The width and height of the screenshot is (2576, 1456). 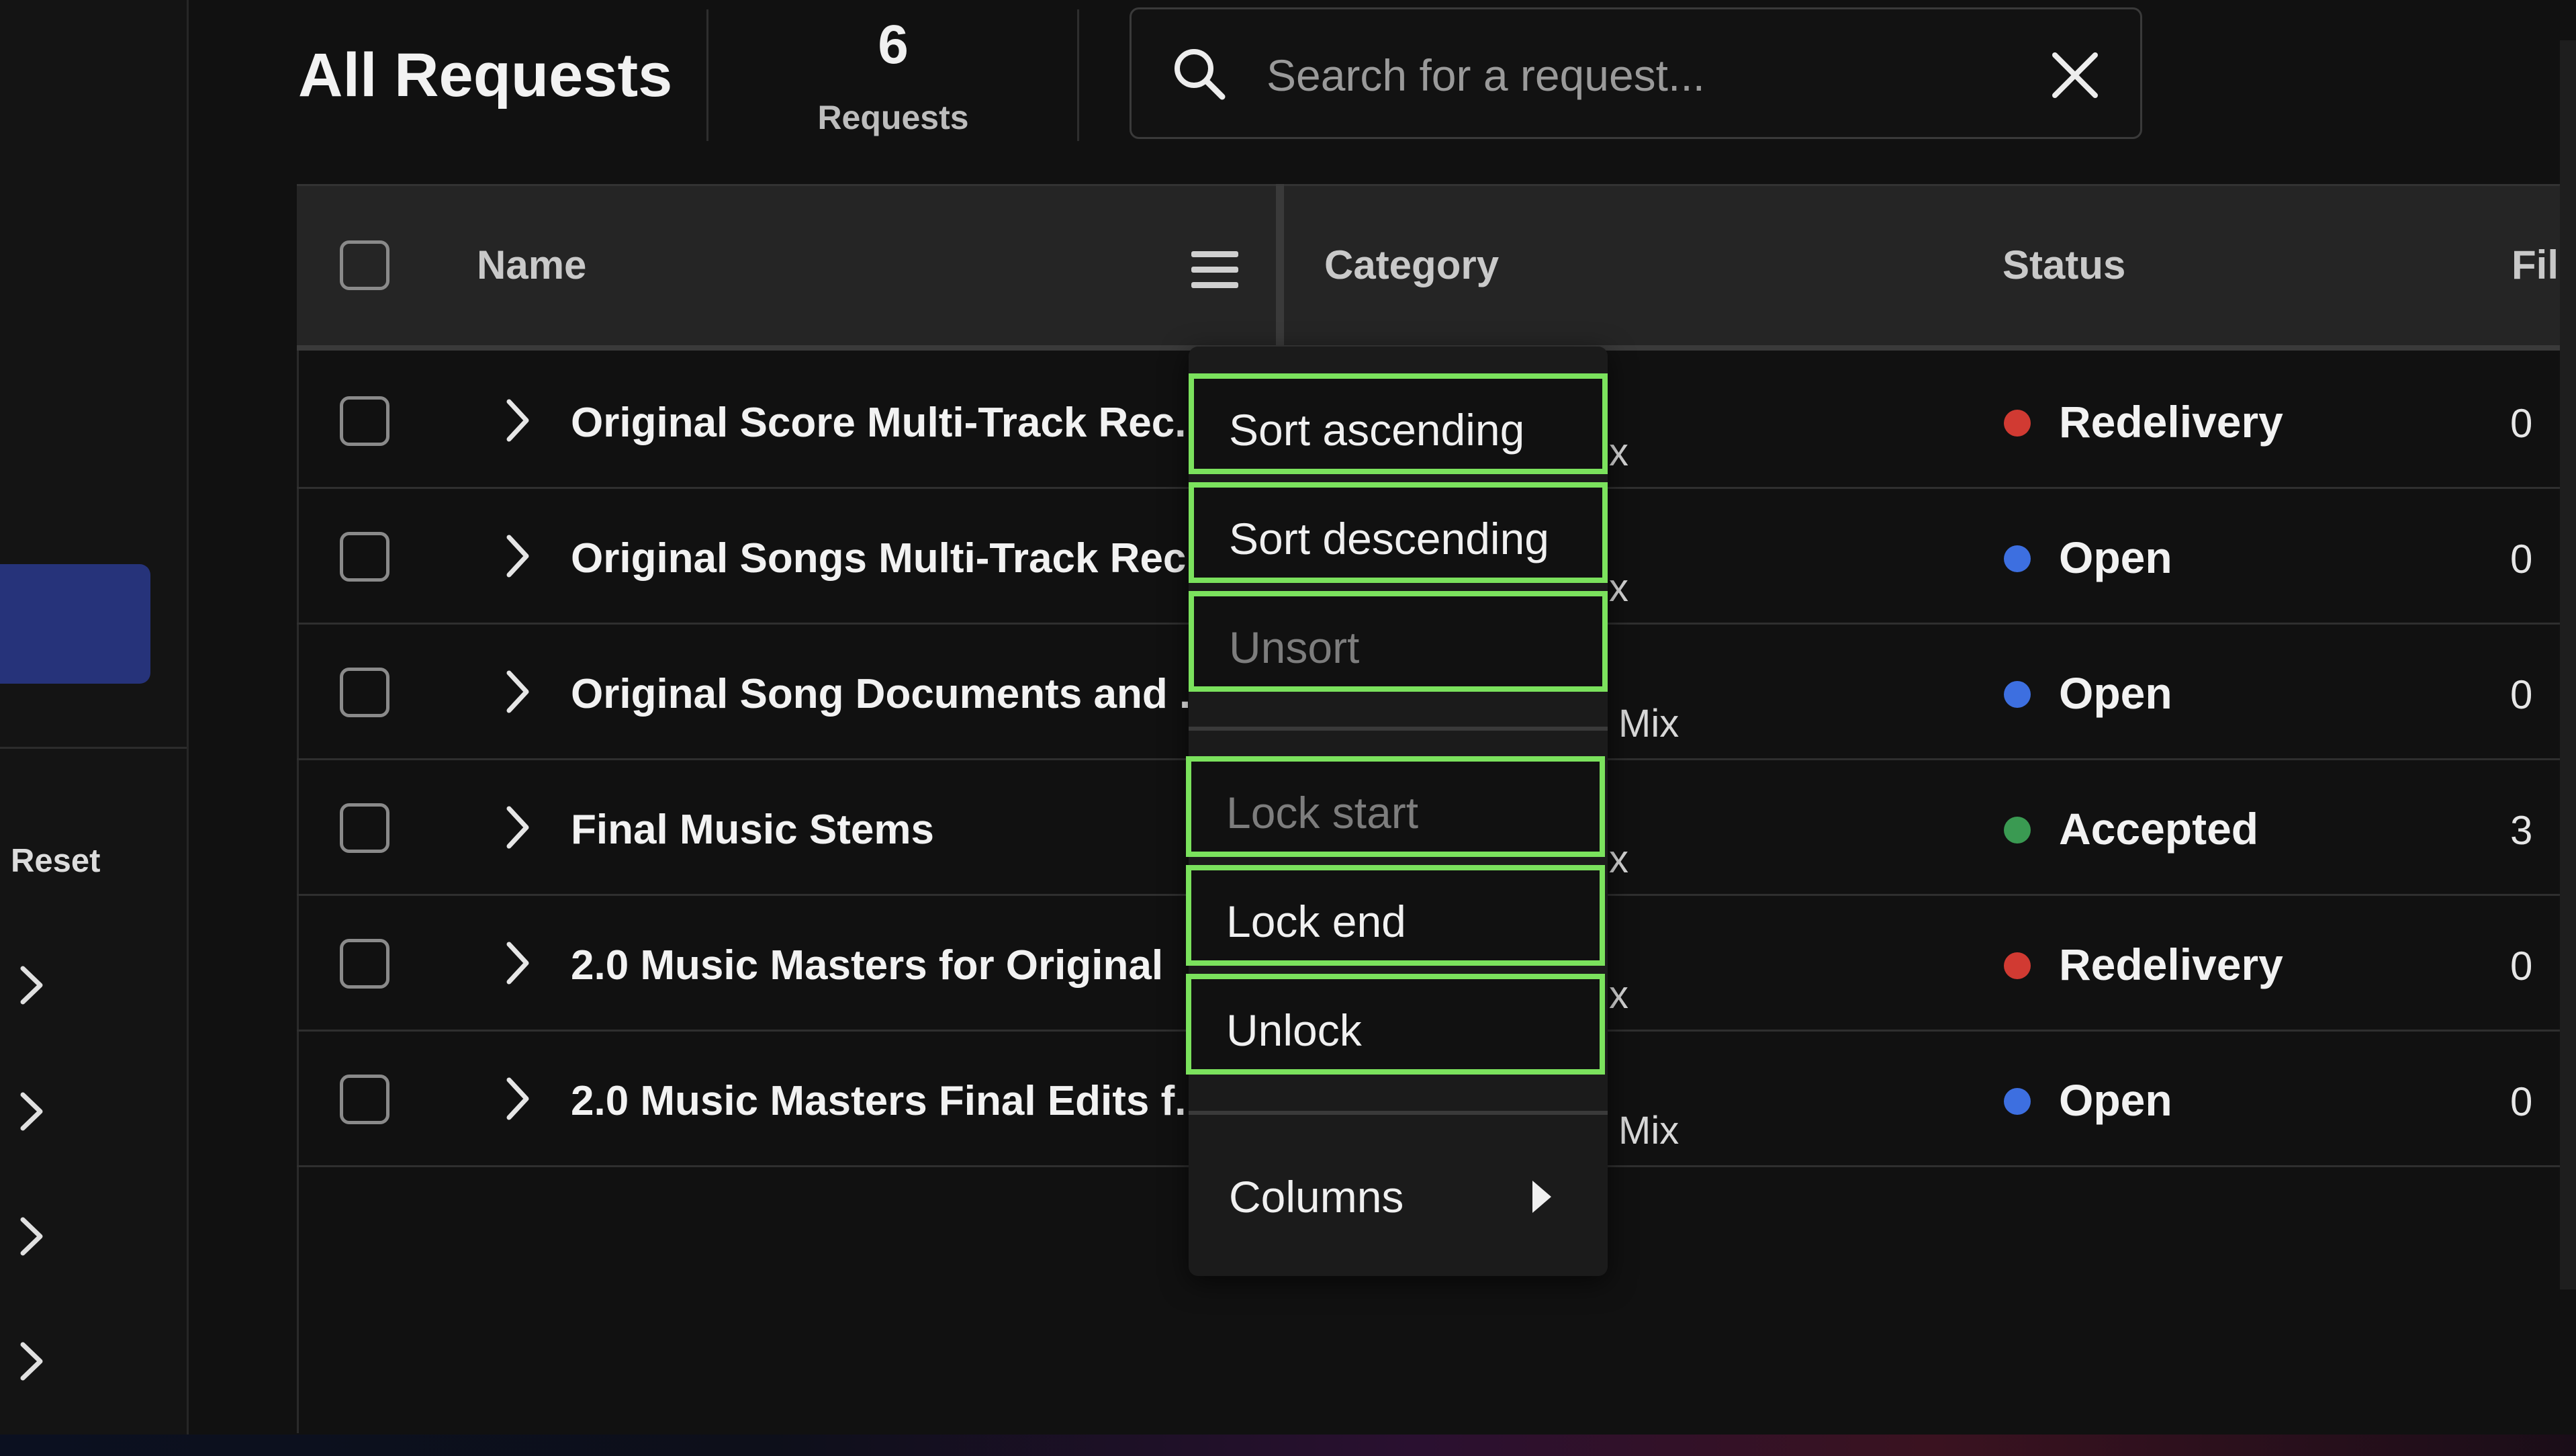 I want to click on request-name: Final Music Stems, so click(x=880, y=830).